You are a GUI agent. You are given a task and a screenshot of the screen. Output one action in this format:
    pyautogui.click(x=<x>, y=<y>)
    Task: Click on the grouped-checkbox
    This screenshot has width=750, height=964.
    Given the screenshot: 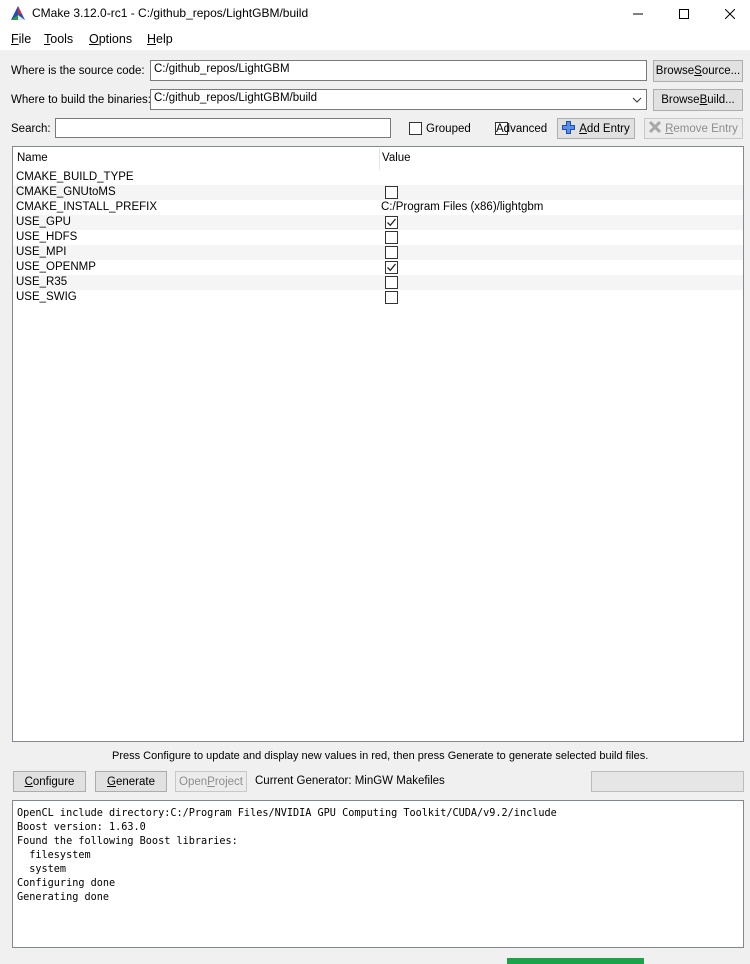 What is the action you would take?
    pyautogui.click(x=415, y=128)
    